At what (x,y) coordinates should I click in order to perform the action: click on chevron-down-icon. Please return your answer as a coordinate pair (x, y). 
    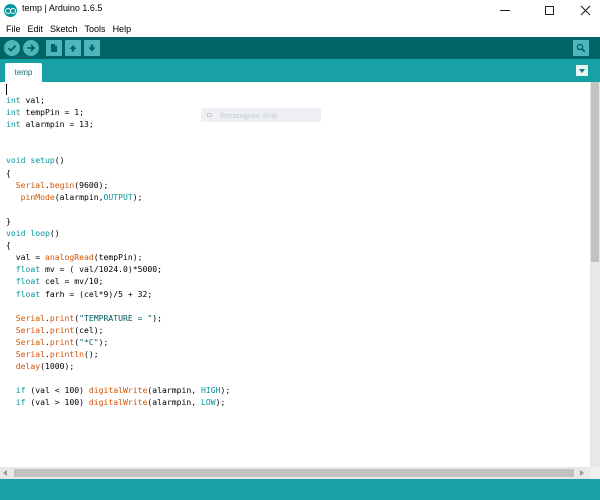
    Looking at the image, I should click on (582, 70).